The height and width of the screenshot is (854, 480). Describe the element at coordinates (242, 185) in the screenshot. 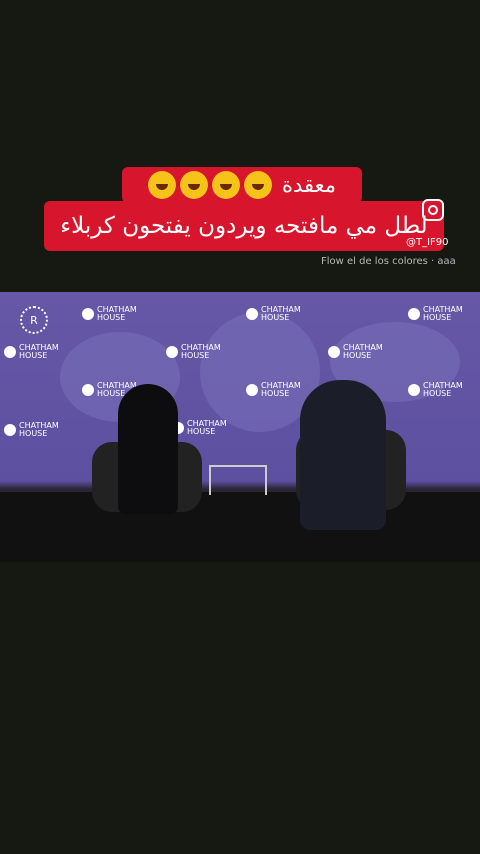

I see `caption-top: معقدة` at that location.